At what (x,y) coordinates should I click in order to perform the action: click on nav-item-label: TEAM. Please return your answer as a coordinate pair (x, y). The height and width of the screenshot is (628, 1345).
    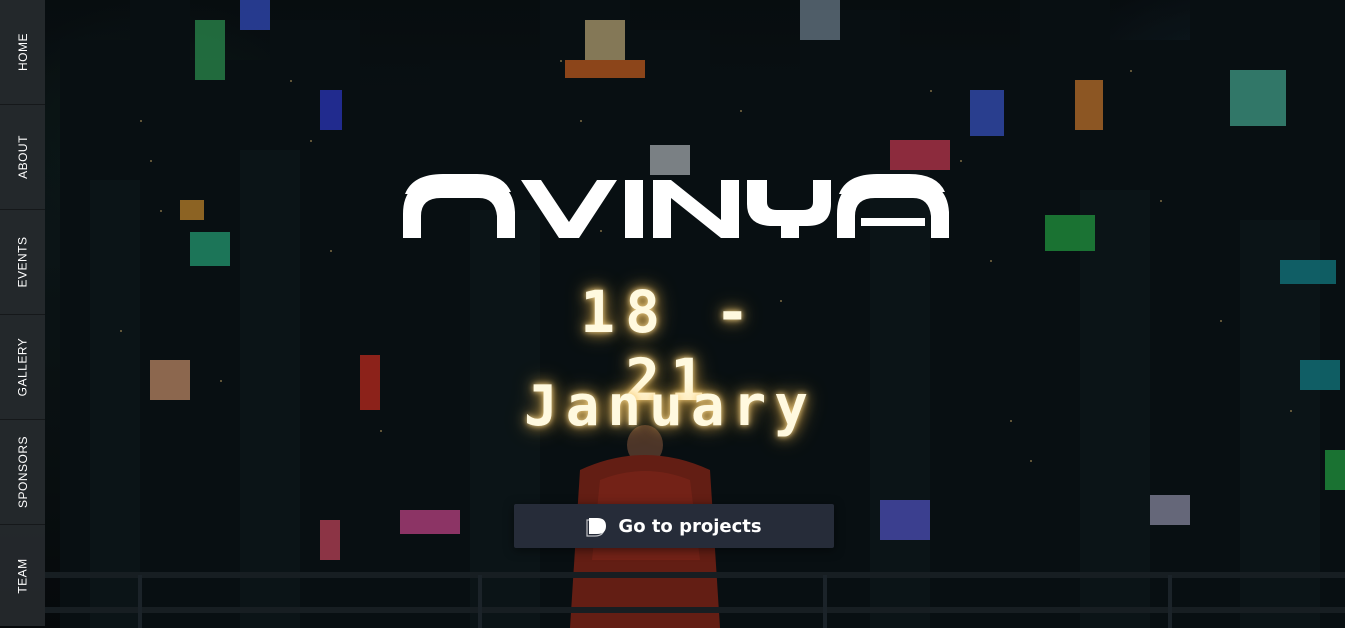
    Looking at the image, I should click on (22, 575).